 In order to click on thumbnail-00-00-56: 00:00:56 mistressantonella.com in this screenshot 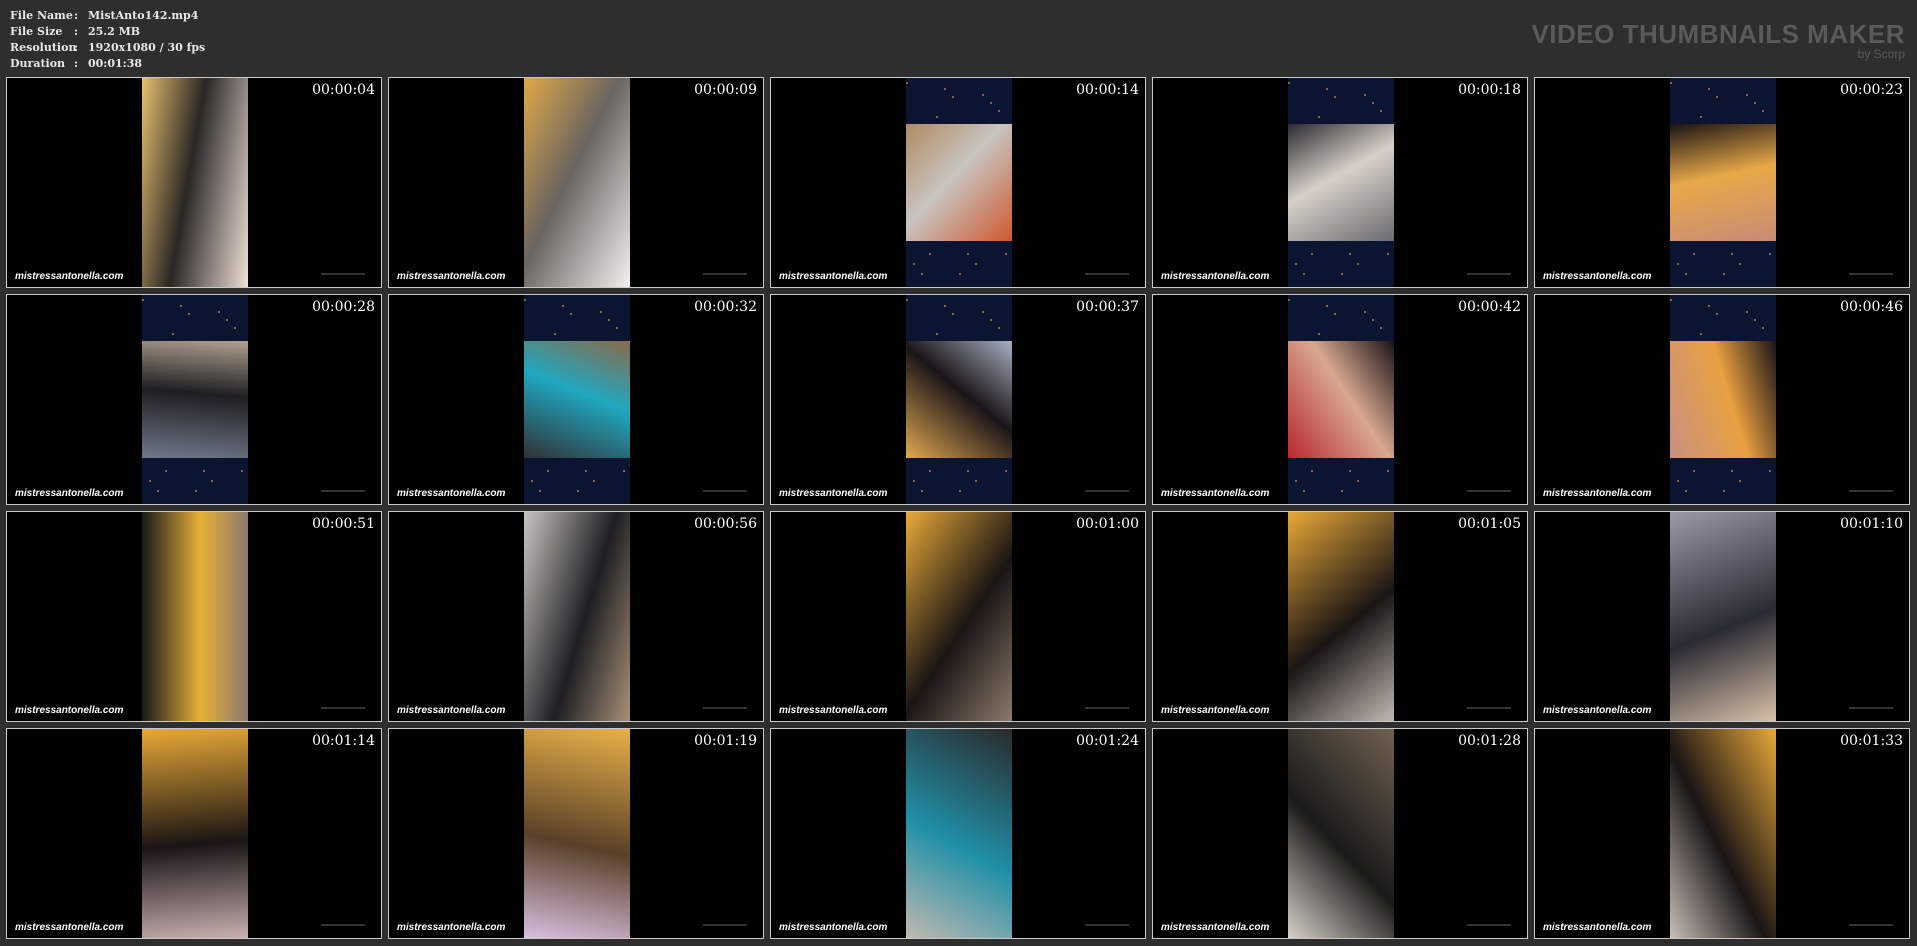, I will do `click(576, 616)`.